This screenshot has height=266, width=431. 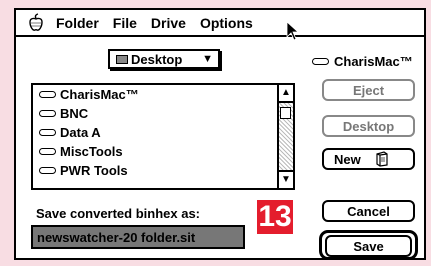 I want to click on cancel-button: Cancel, so click(x=368, y=211).